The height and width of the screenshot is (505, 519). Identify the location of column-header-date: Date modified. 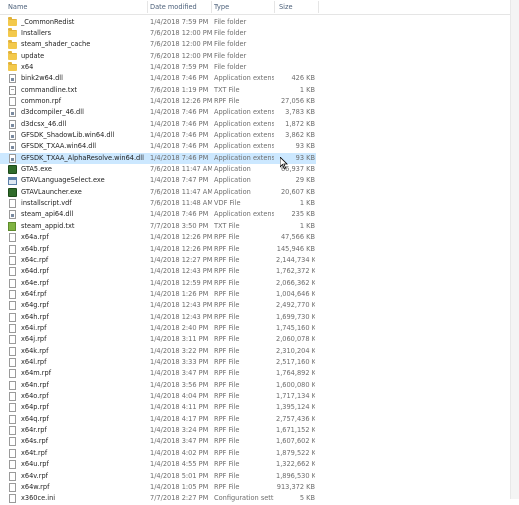
(173, 7).